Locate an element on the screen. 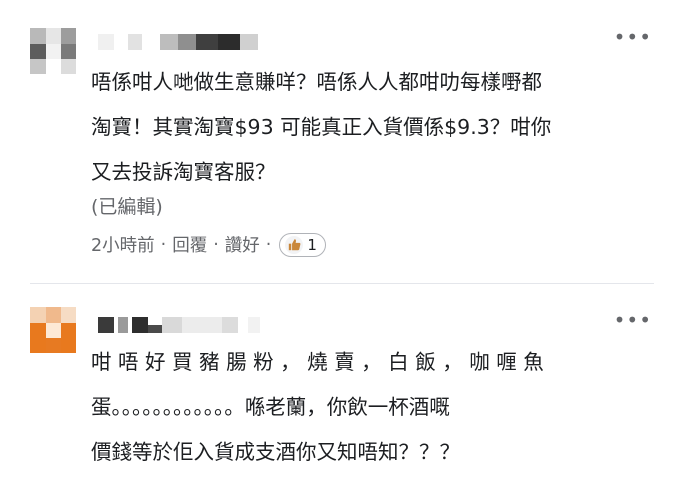 This screenshot has width=692, height=482. comment-time: 2小時前 is located at coordinates (123, 244).